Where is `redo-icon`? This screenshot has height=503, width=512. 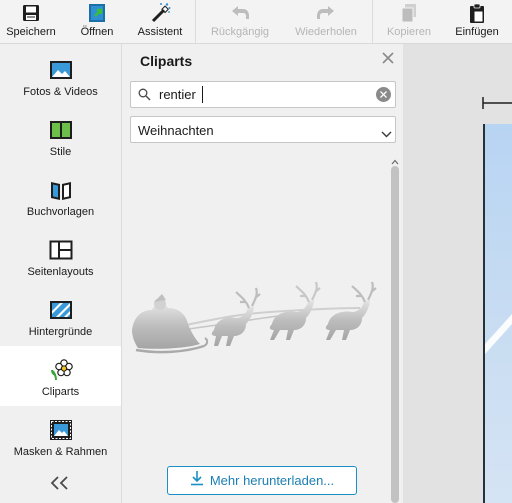 redo-icon is located at coordinates (326, 13).